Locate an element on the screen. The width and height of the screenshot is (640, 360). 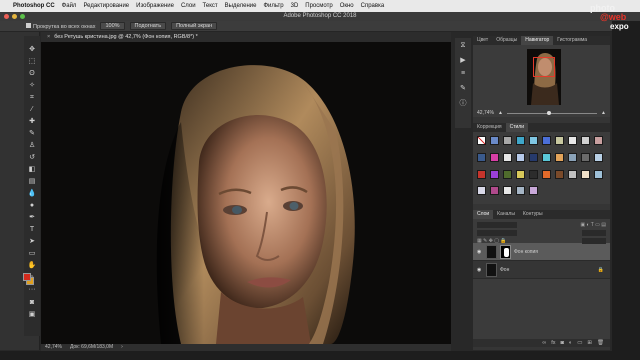
marquee-icon: ⬚ is located at coordinates (32, 61).